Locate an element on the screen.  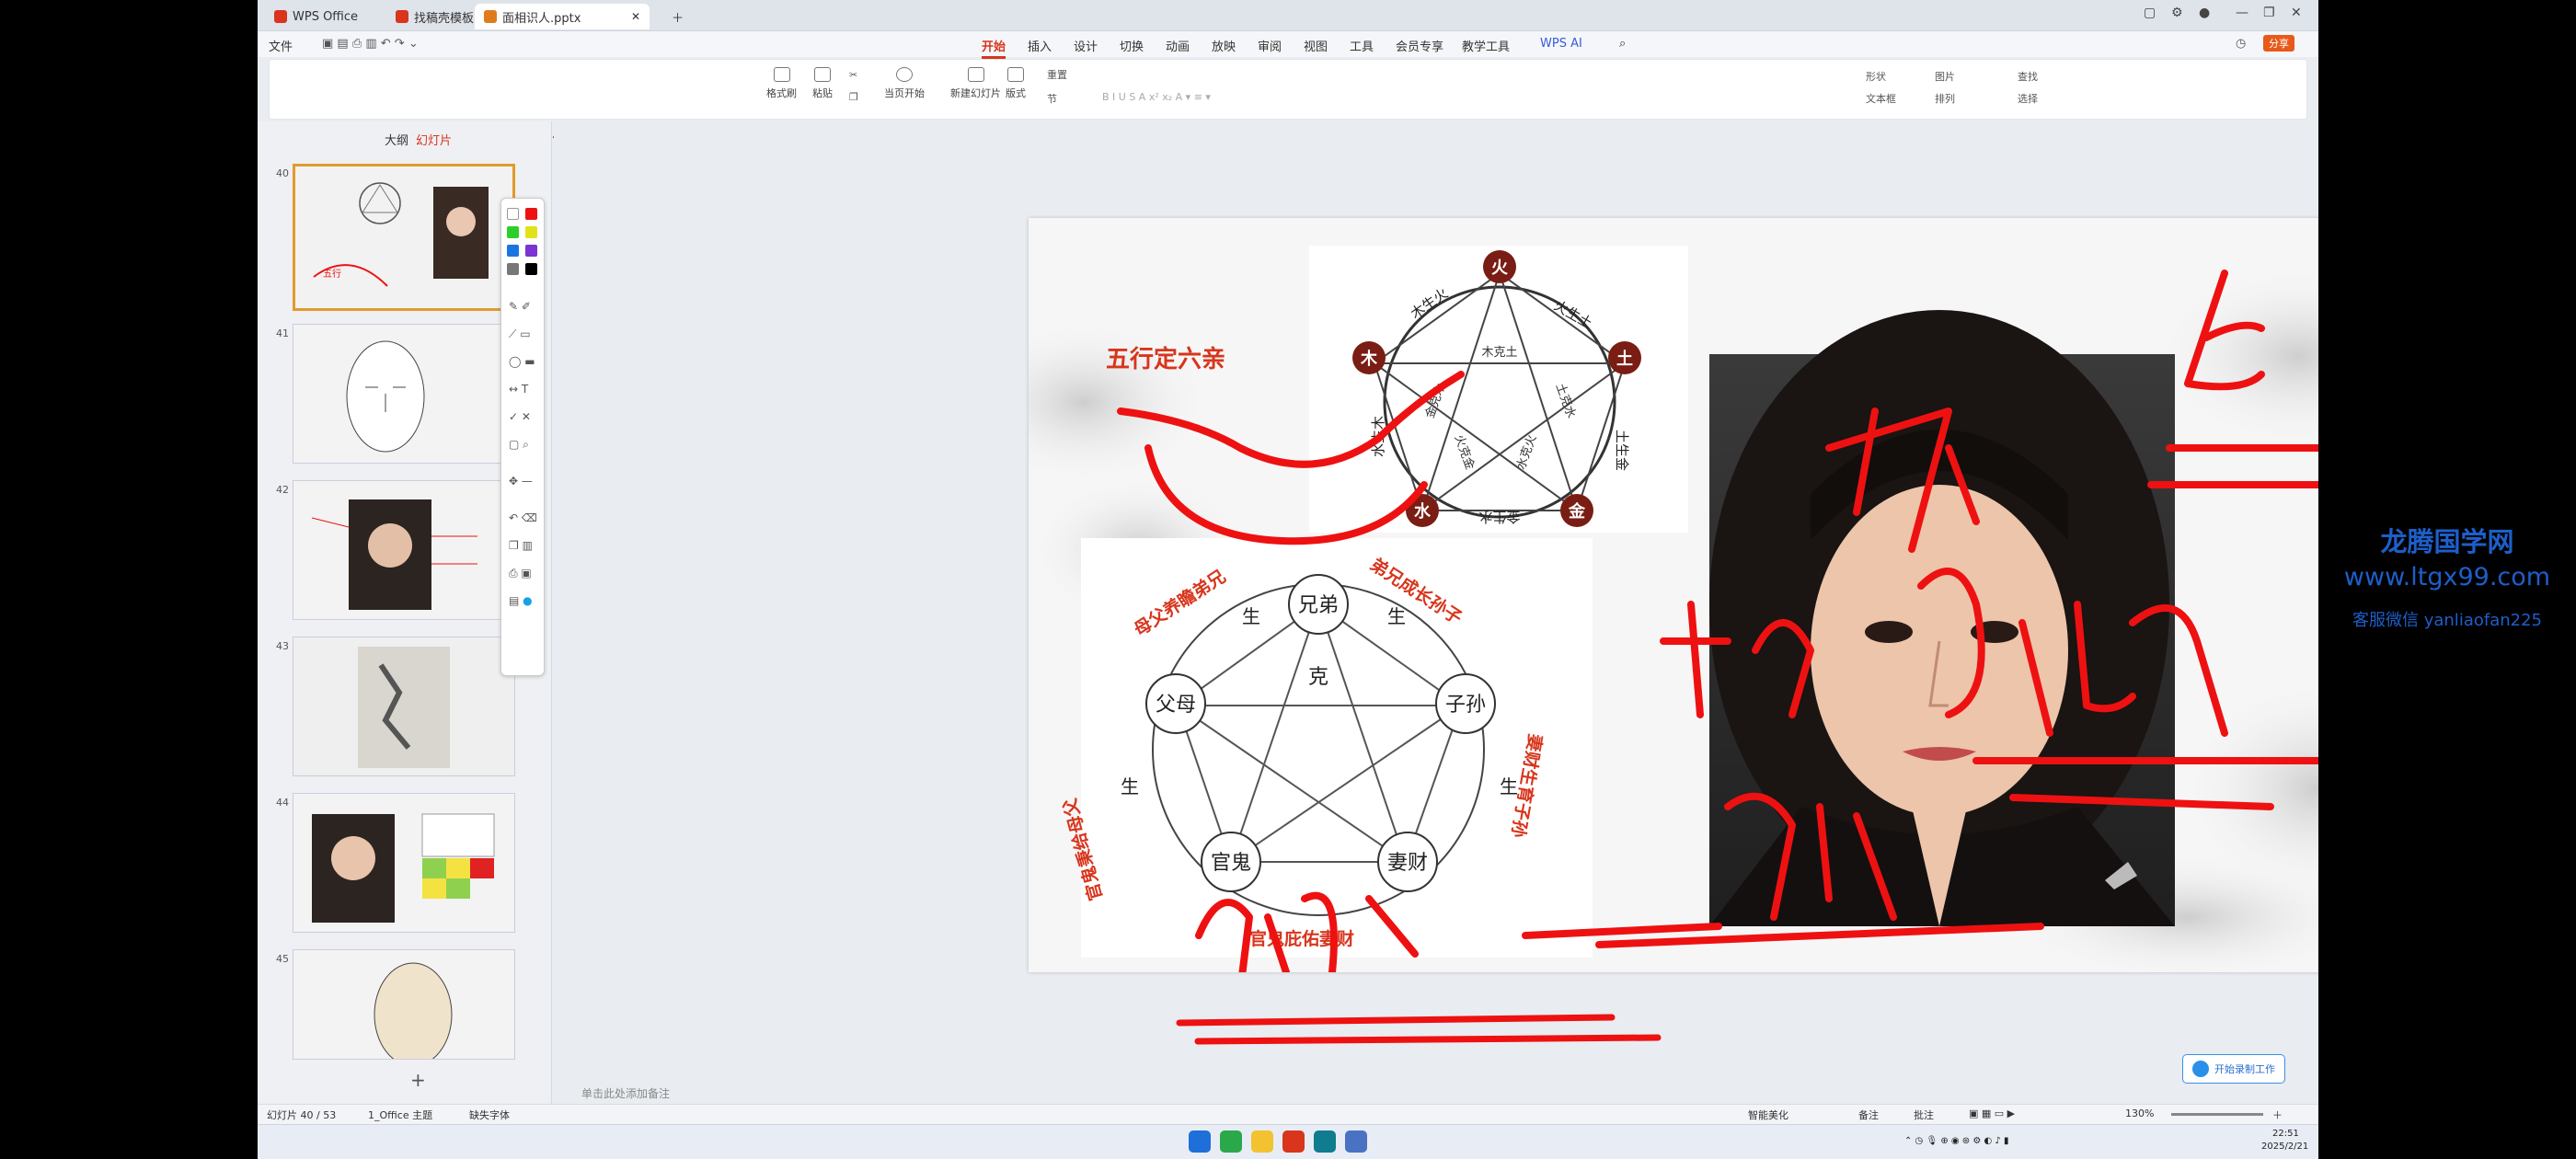
color-swatch-gray is located at coordinates (513, 269).